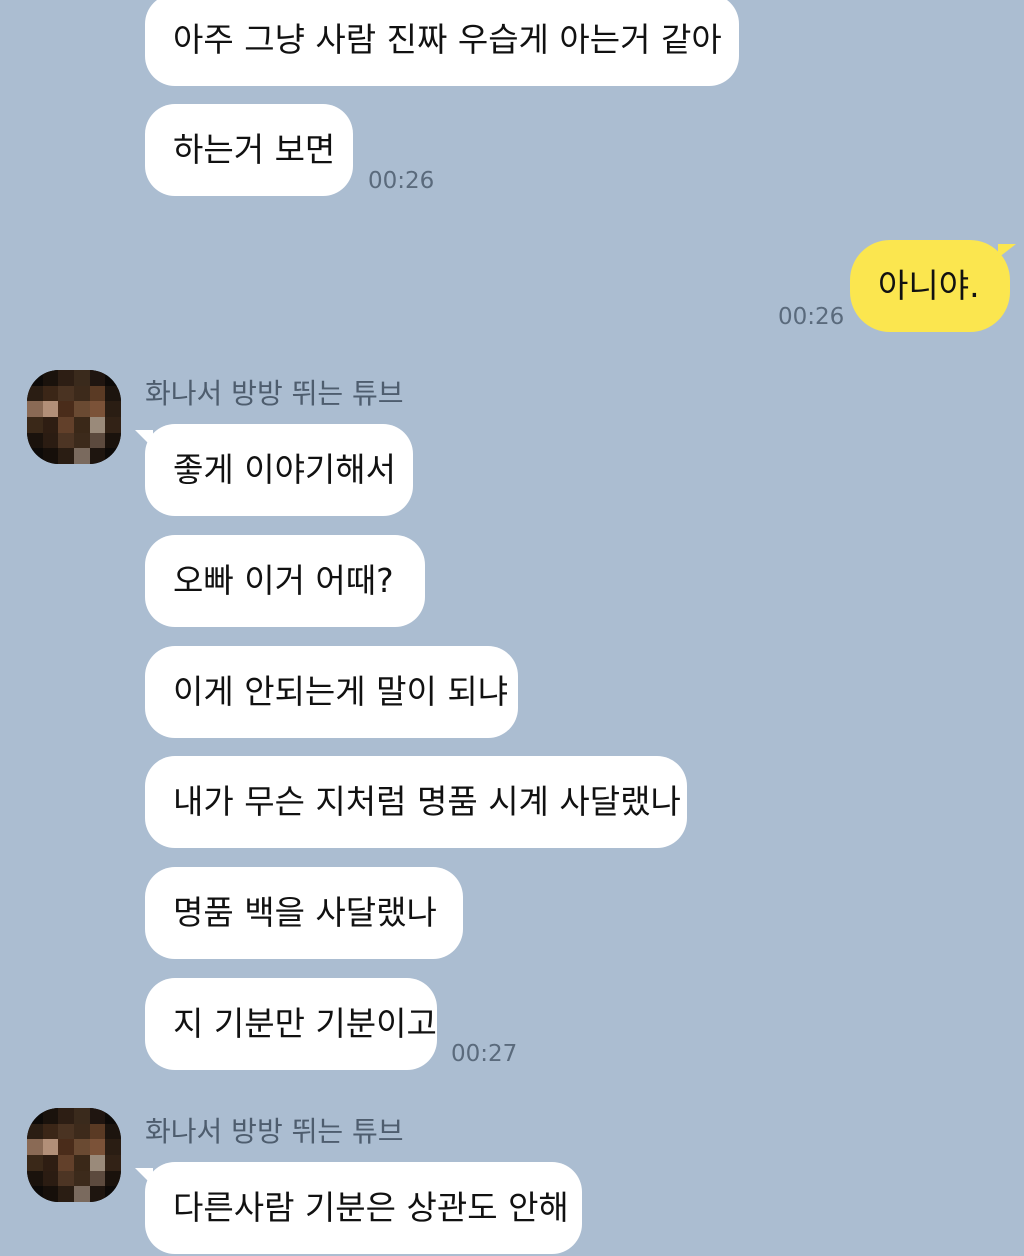  I want to click on message-bubble: 좋게 이야기해서, so click(279, 470).